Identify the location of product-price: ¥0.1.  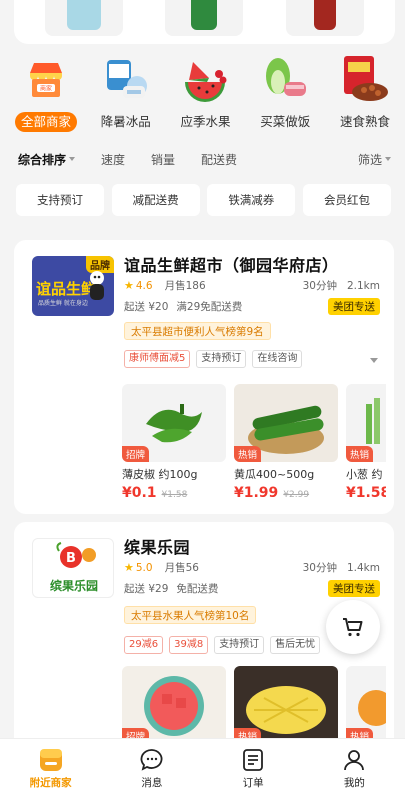
(139, 493).